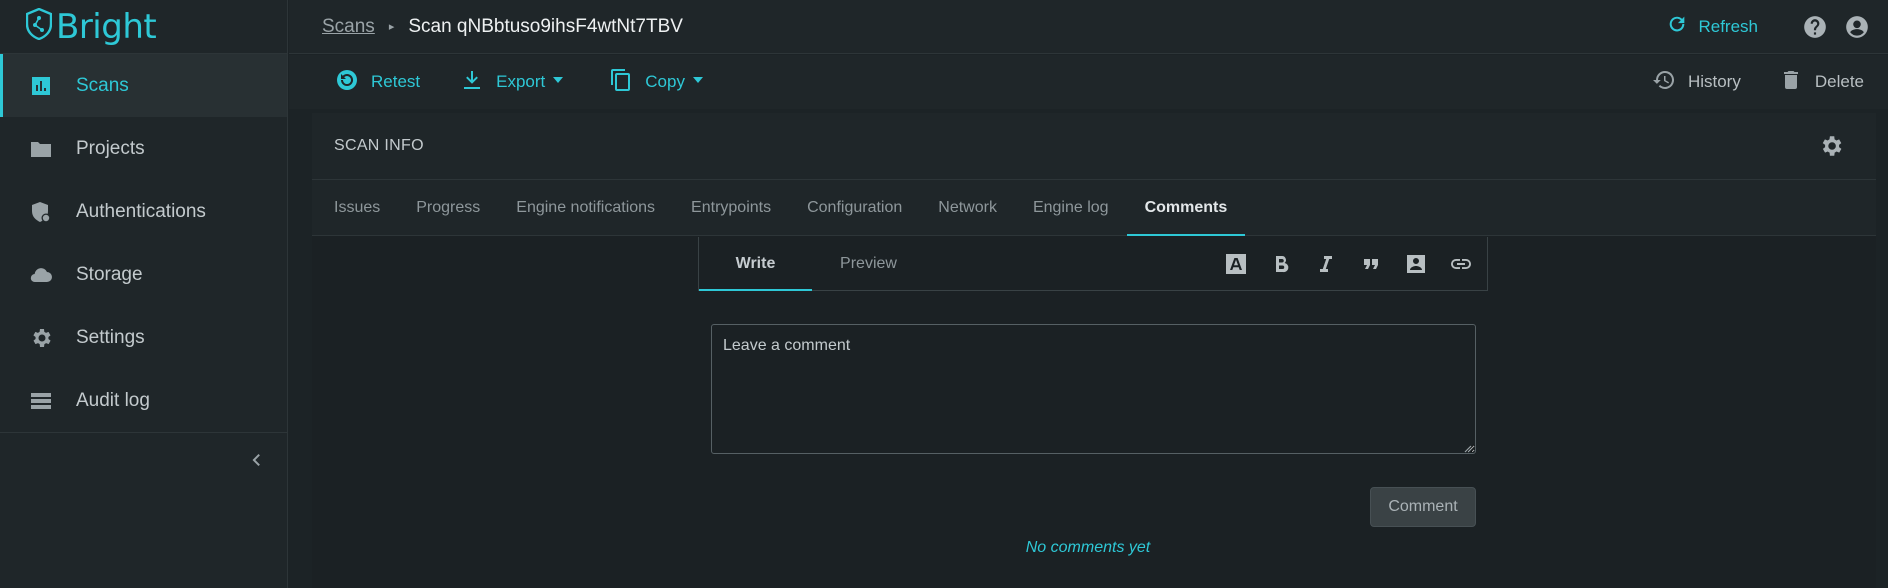  I want to click on sidebar-item-audit-log: Audit log, so click(143, 400).